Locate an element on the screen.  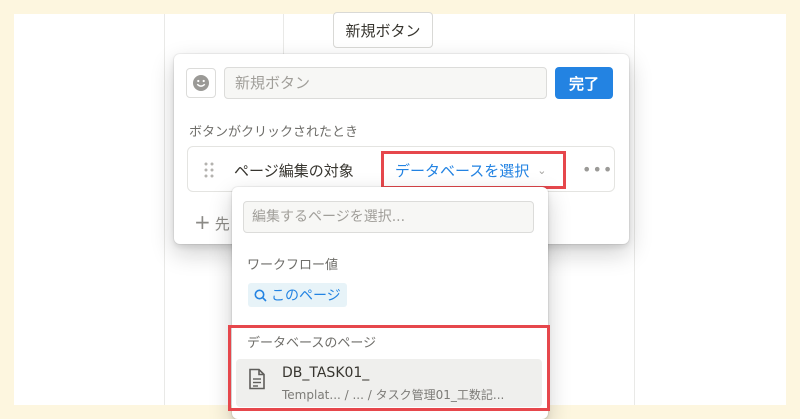
search-icon is located at coordinates (260, 295).